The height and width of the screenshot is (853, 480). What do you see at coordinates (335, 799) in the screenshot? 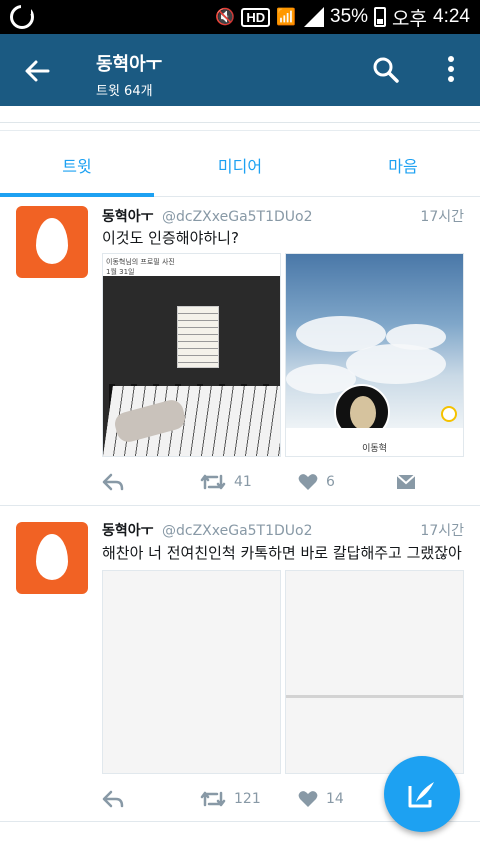
I see `like-count: 14` at bounding box center [335, 799].